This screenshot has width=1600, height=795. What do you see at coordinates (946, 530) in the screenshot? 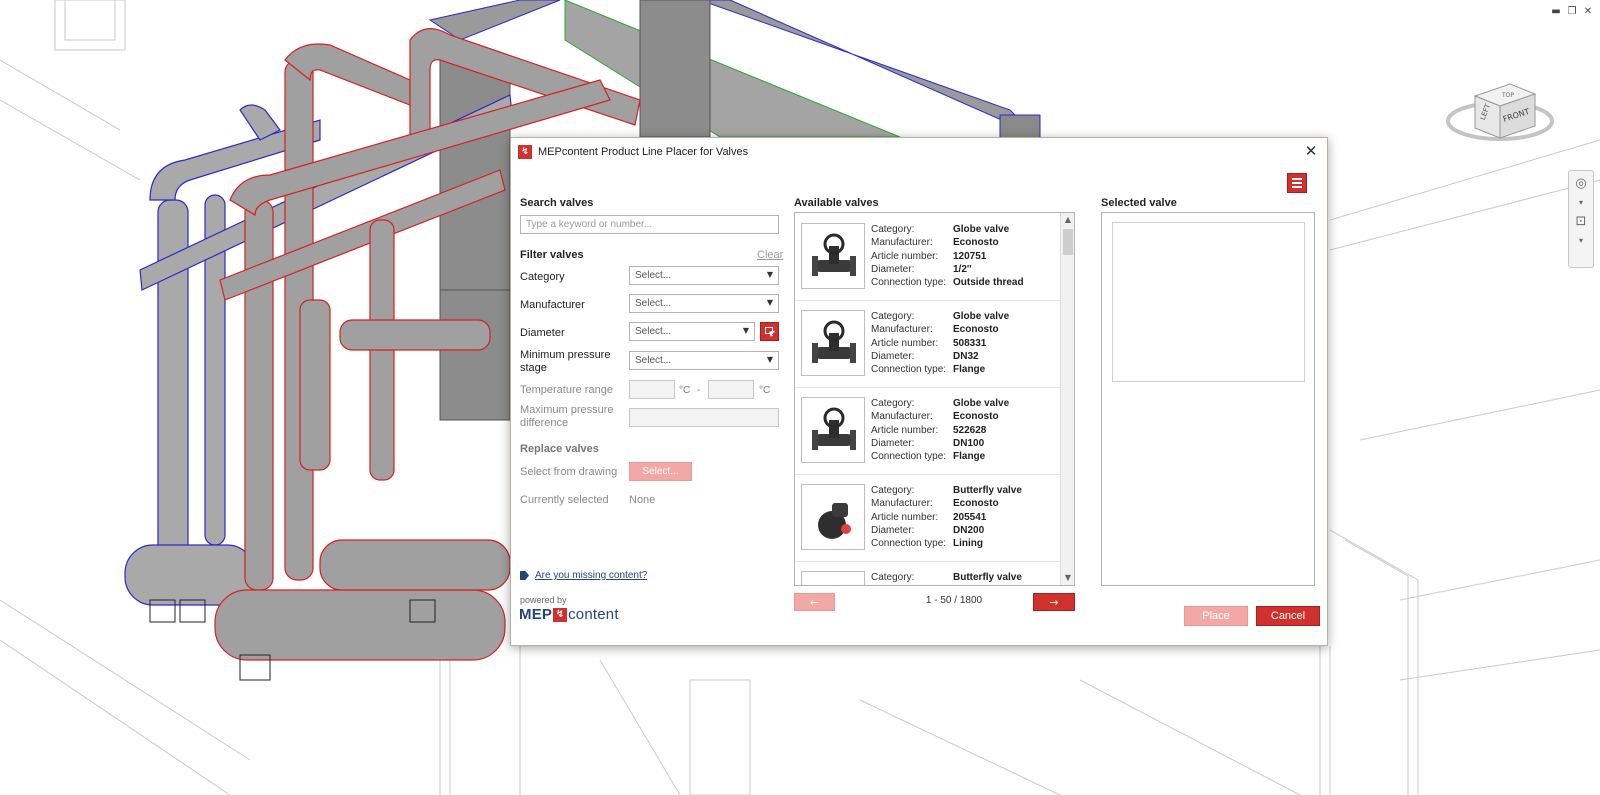
I see `valve-diameter-row: Diameter: DN200` at bounding box center [946, 530].